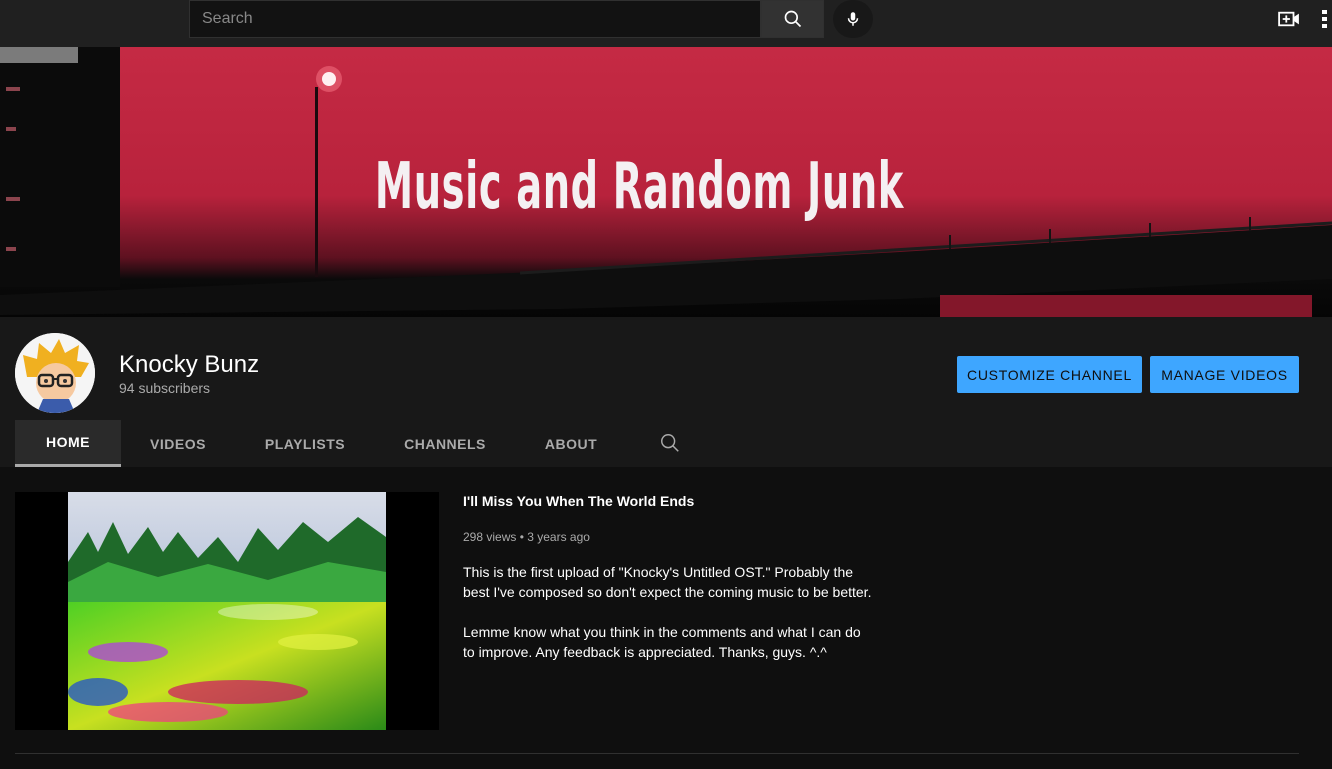 The width and height of the screenshot is (1332, 769). What do you see at coordinates (571, 443) in the screenshot?
I see `tab-about: ABOUT` at bounding box center [571, 443].